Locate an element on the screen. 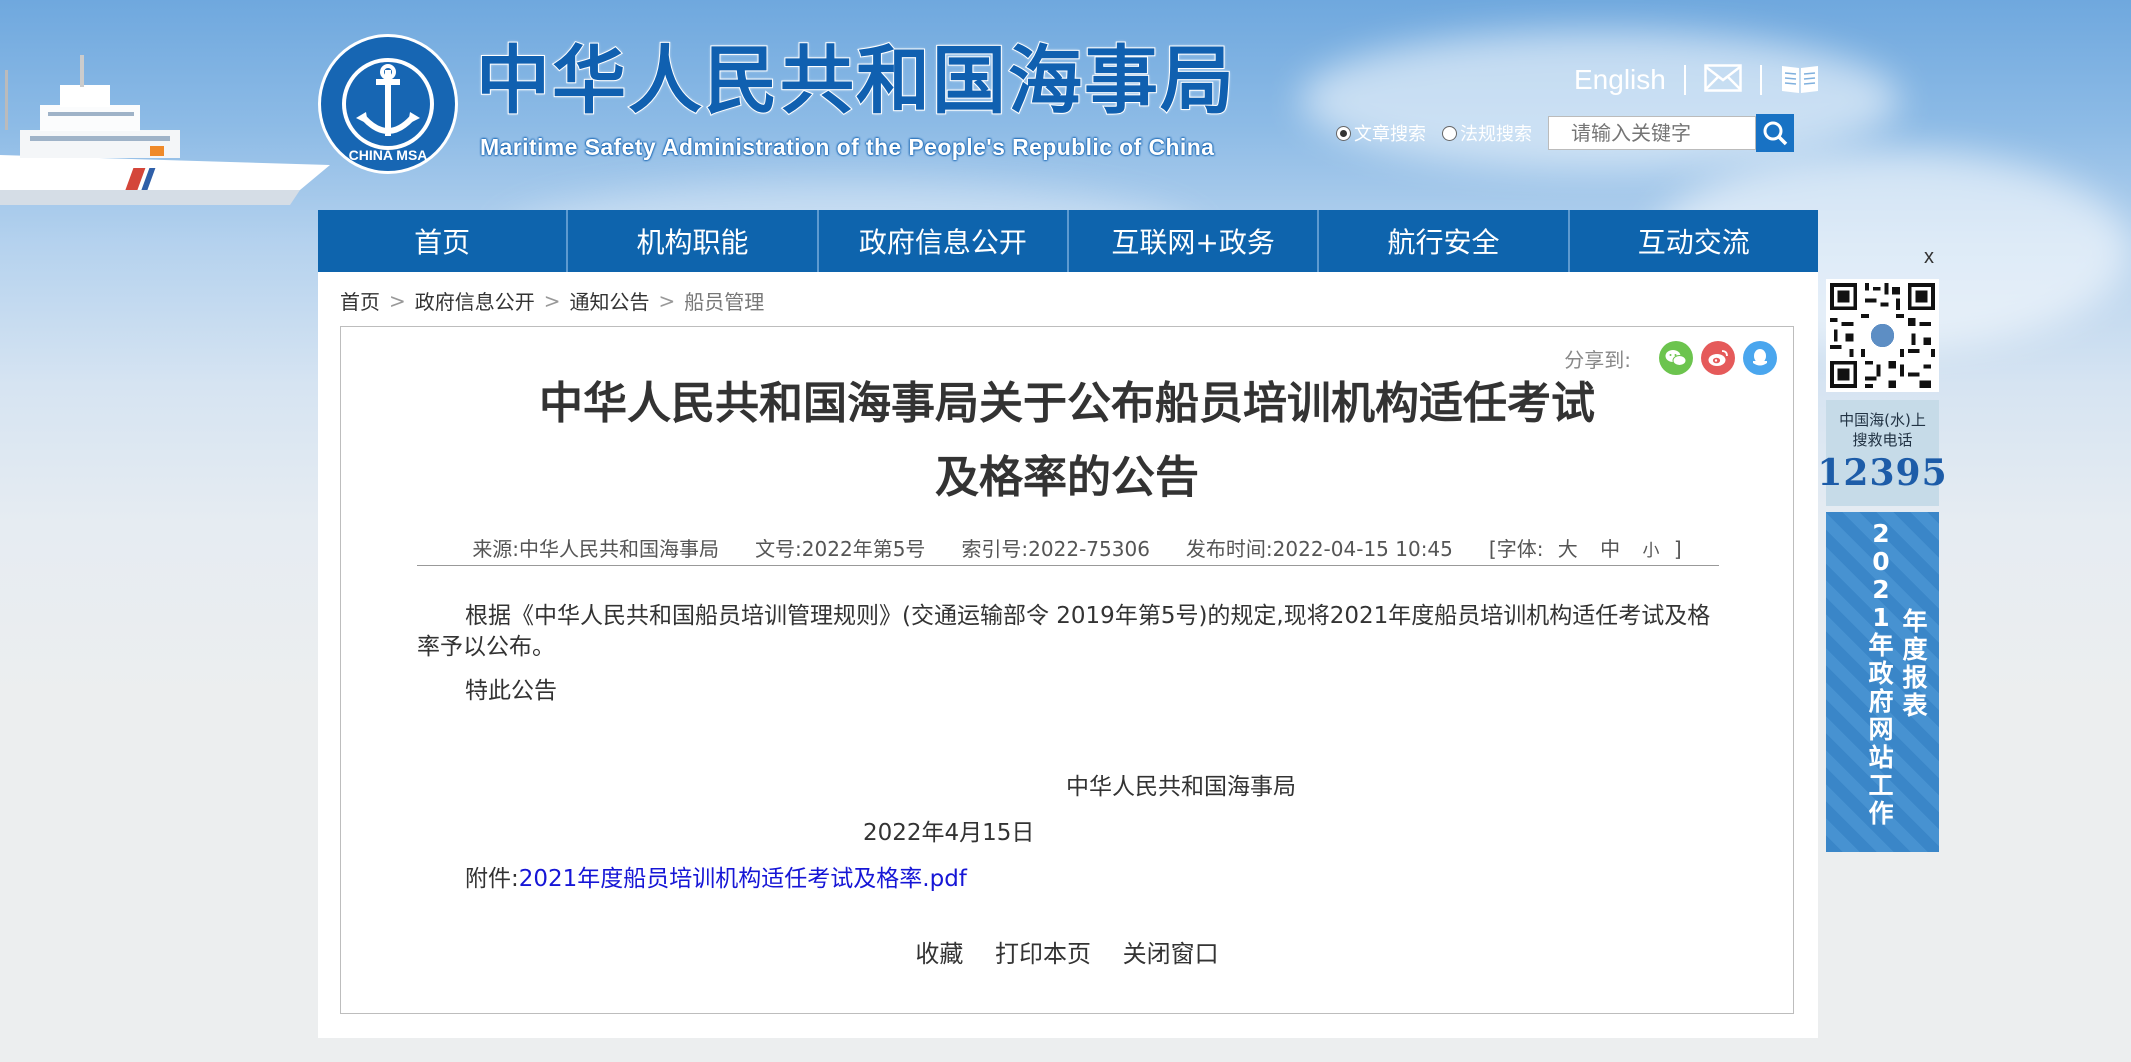 The height and width of the screenshot is (1062, 2131). font-size-large: 大 is located at coordinates (1568, 549).